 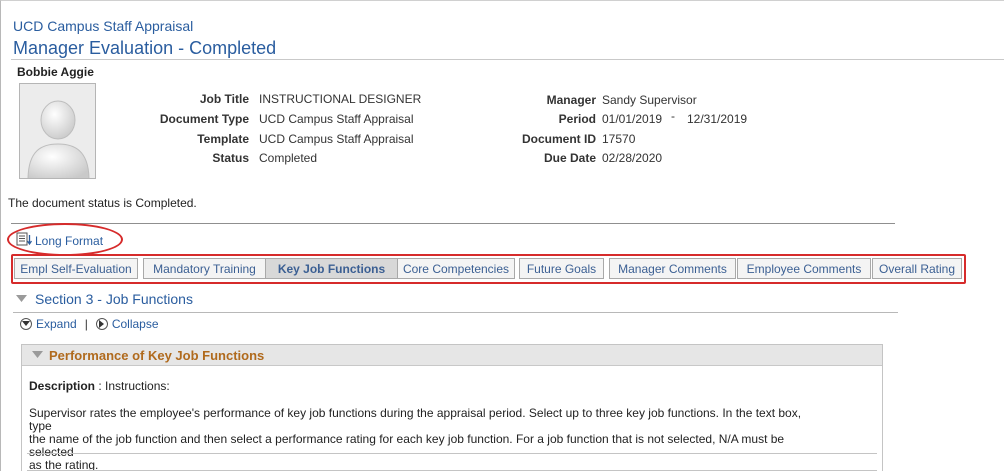 What do you see at coordinates (76, 268) in the screenshot?
I see `tab-empl-self-evaluation: Empl Self-Evaluation` at bounding box center [76, 268].